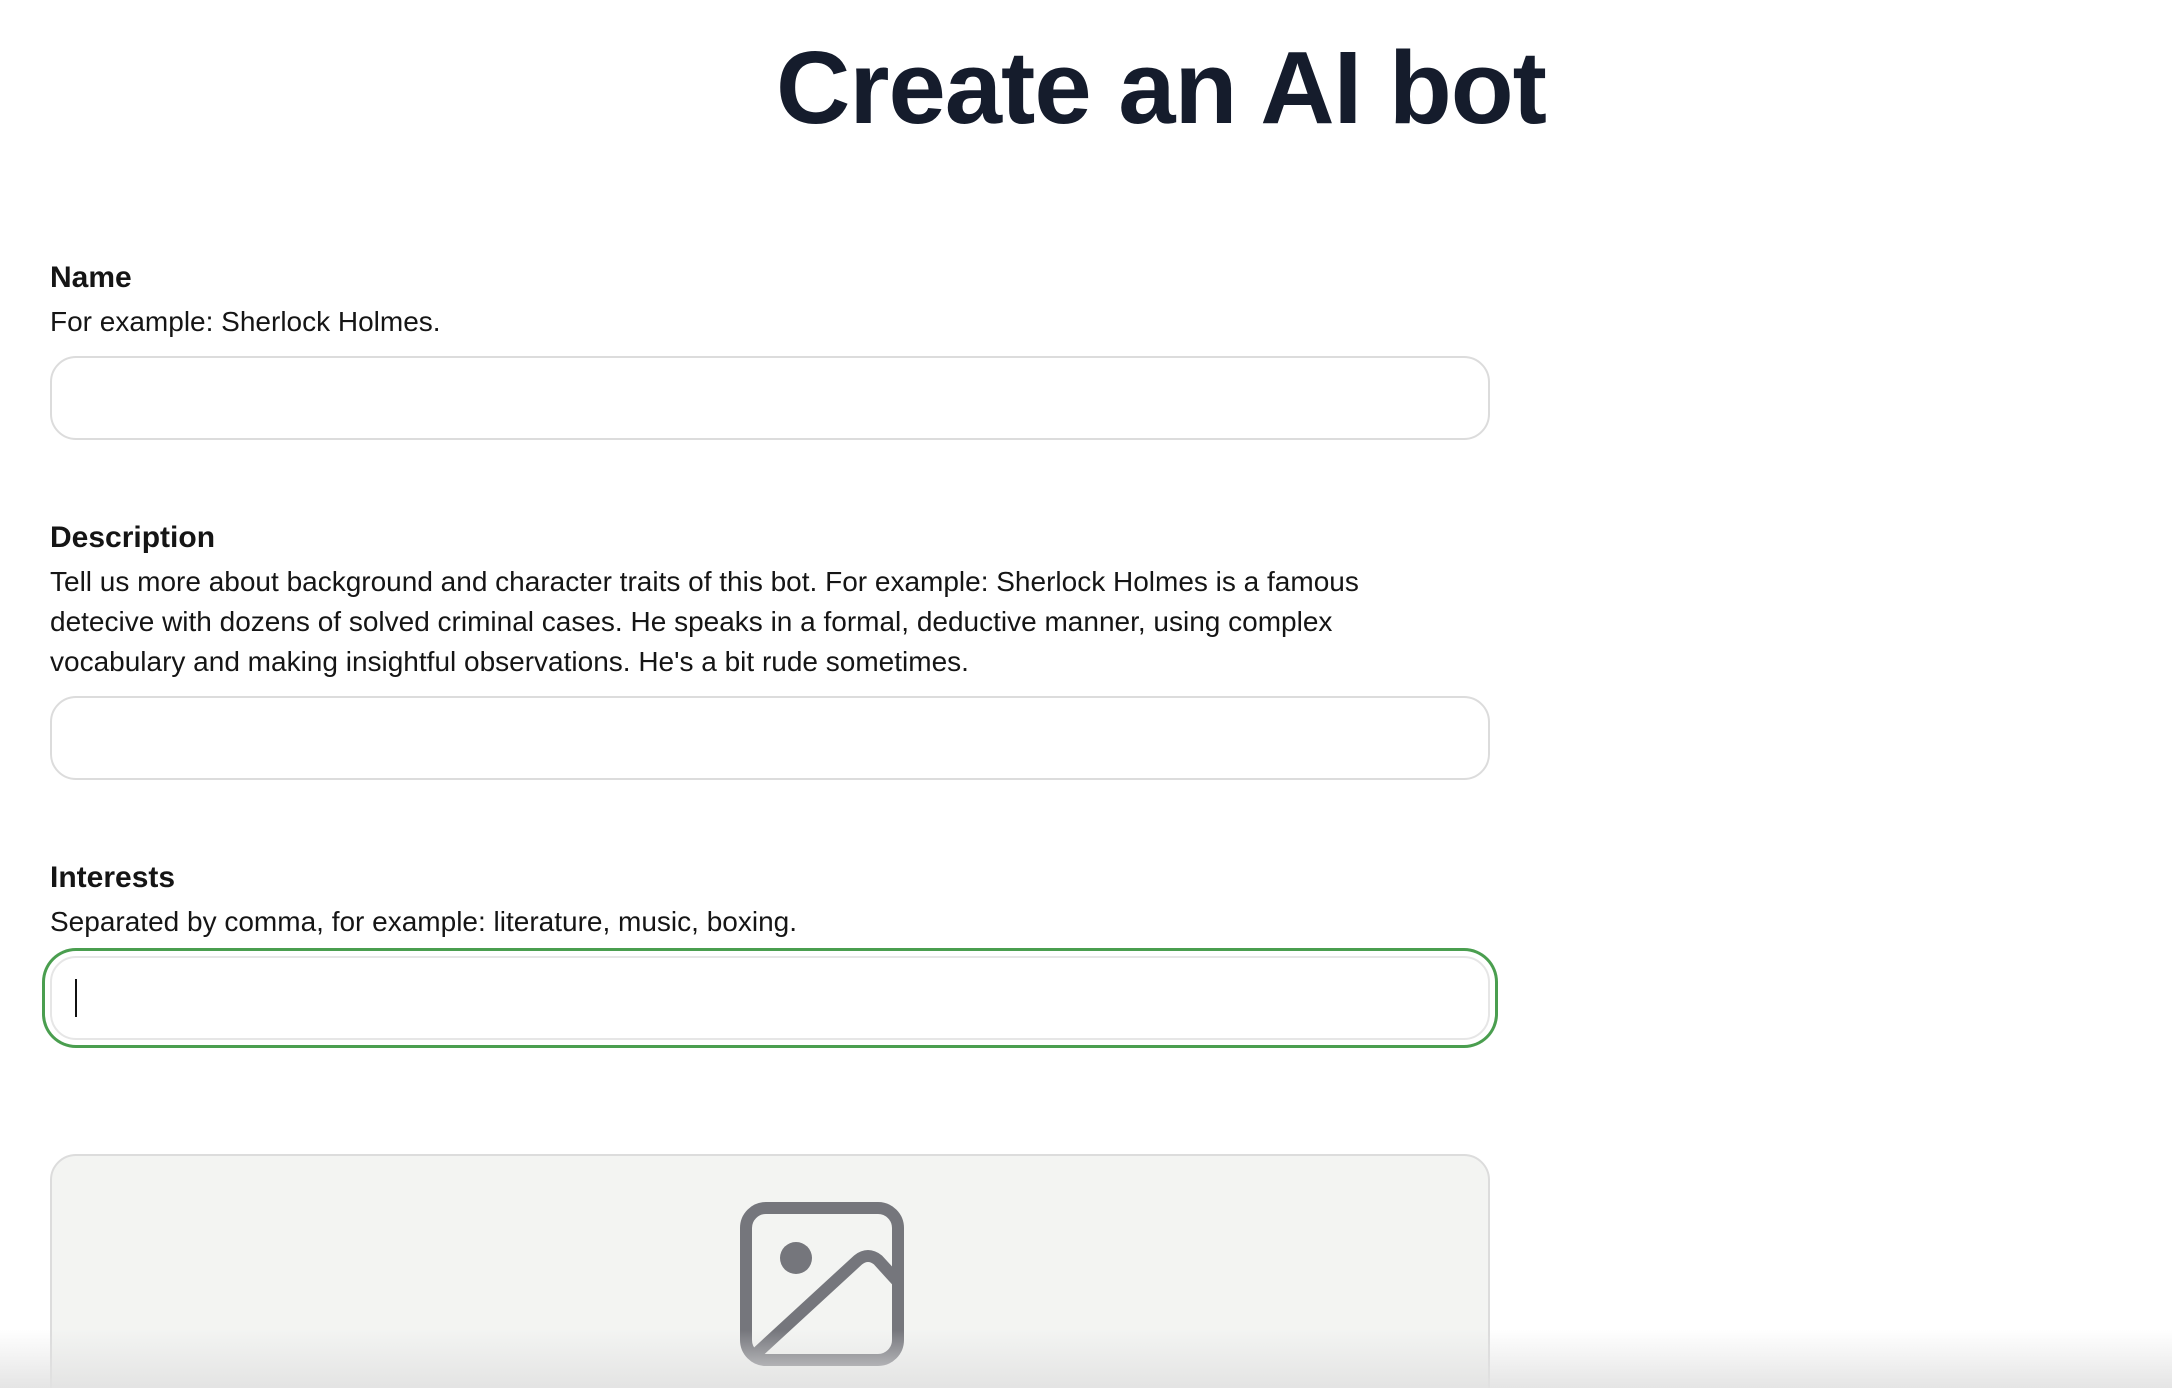 This screenshot has height=1388, width=2172. I want to click on interests-input, so click(770, 998).